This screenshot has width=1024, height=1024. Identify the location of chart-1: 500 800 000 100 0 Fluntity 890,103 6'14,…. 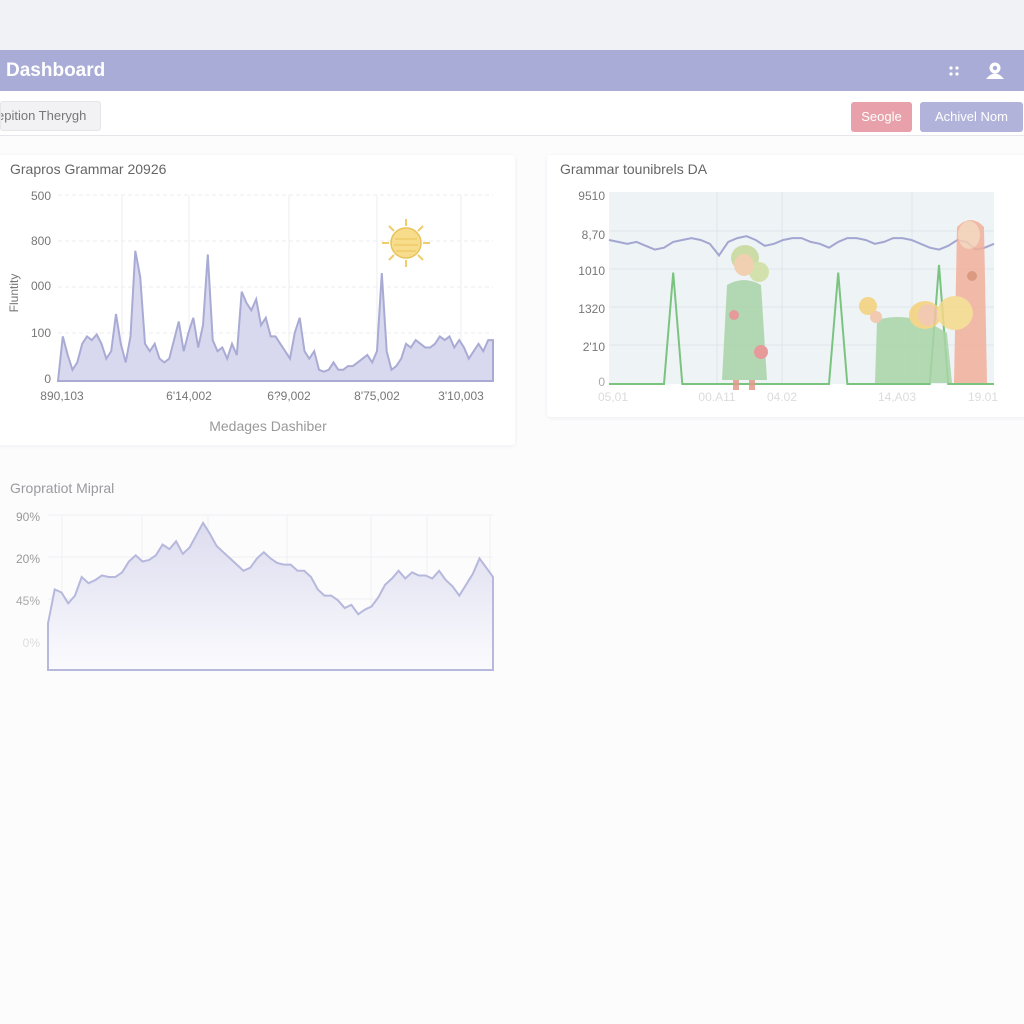
(250, 311).